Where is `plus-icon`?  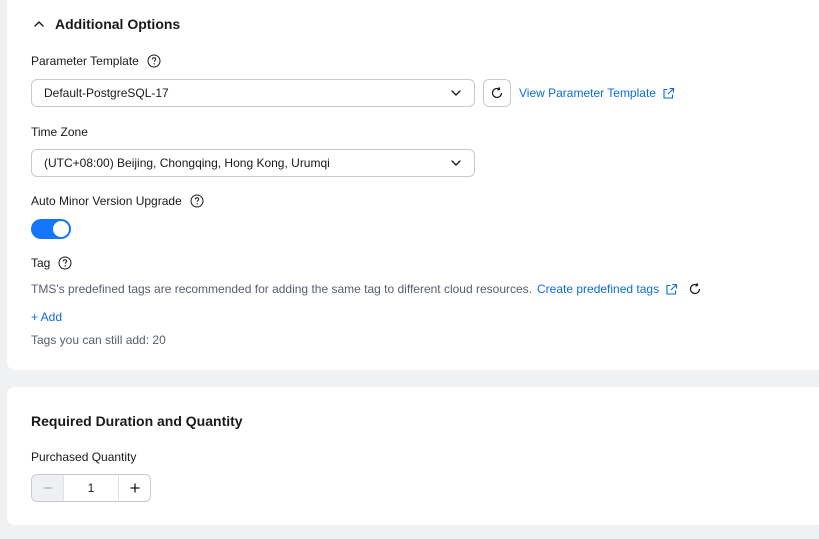 plus-icon is located at coordinates (135, 488).